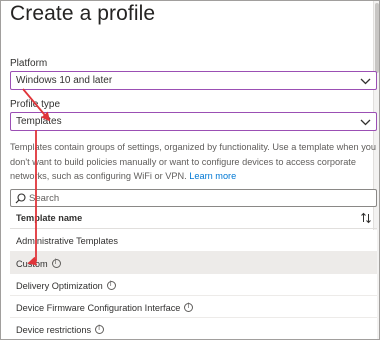 The width and height of the screenshot is (380, 340). What do you see at coordinates (193, 80) in the screenshot?
I see `platform-dropdown: Windows 10 and later` at bounding box center [193, 80].